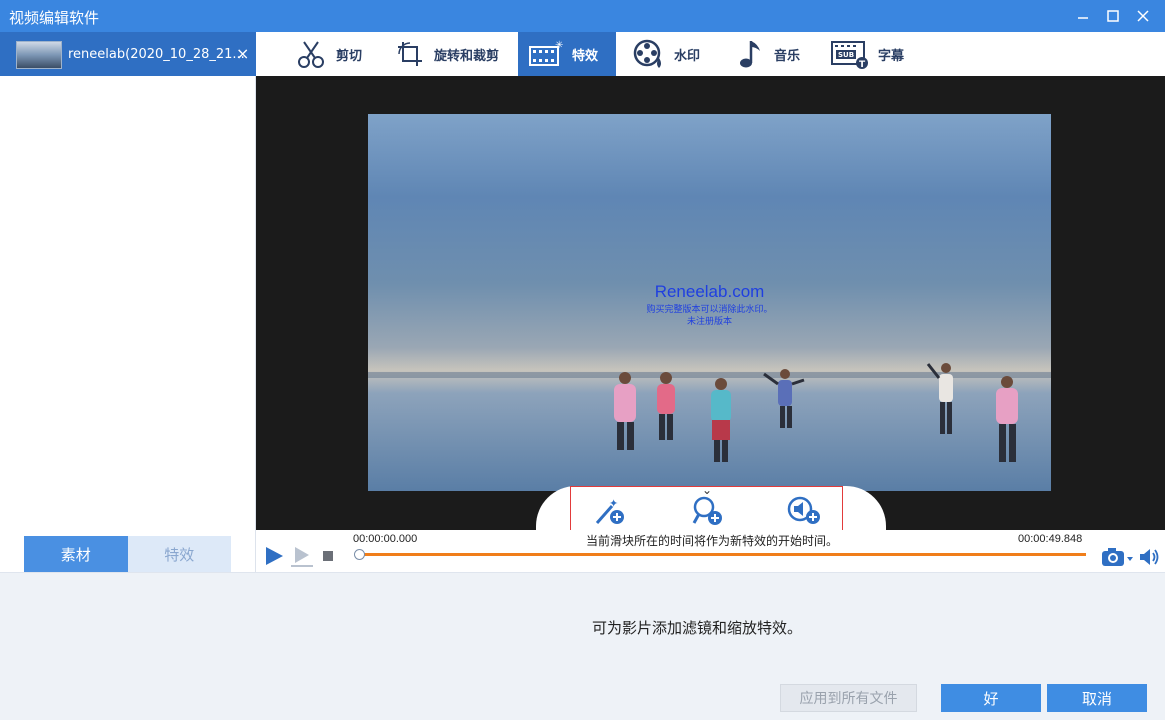 Image resolution: width=1165 pixels, height=720 pixels. What do you see at coordinates (848, 698) in the screenshot?
I see `apply-to-all-button: 应用到所有文件` at bounding box center [848, 698].